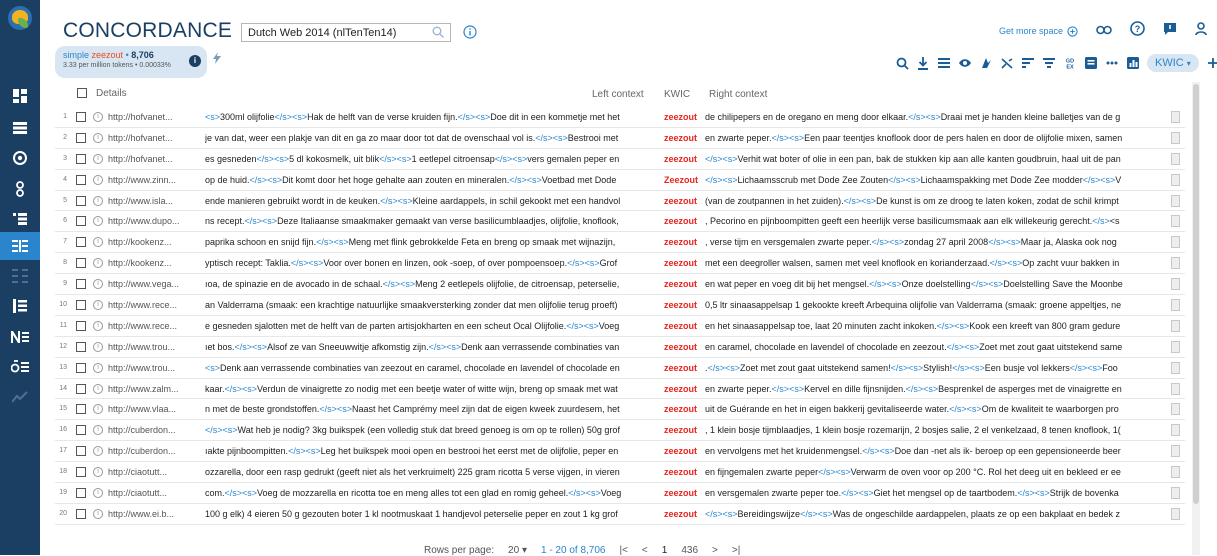 This screenshot has width=1217, height=556. What do you see at coordinates (20, 219) in the screenshot?
I see `ngrams-icon` at bounding box center [20, 219].